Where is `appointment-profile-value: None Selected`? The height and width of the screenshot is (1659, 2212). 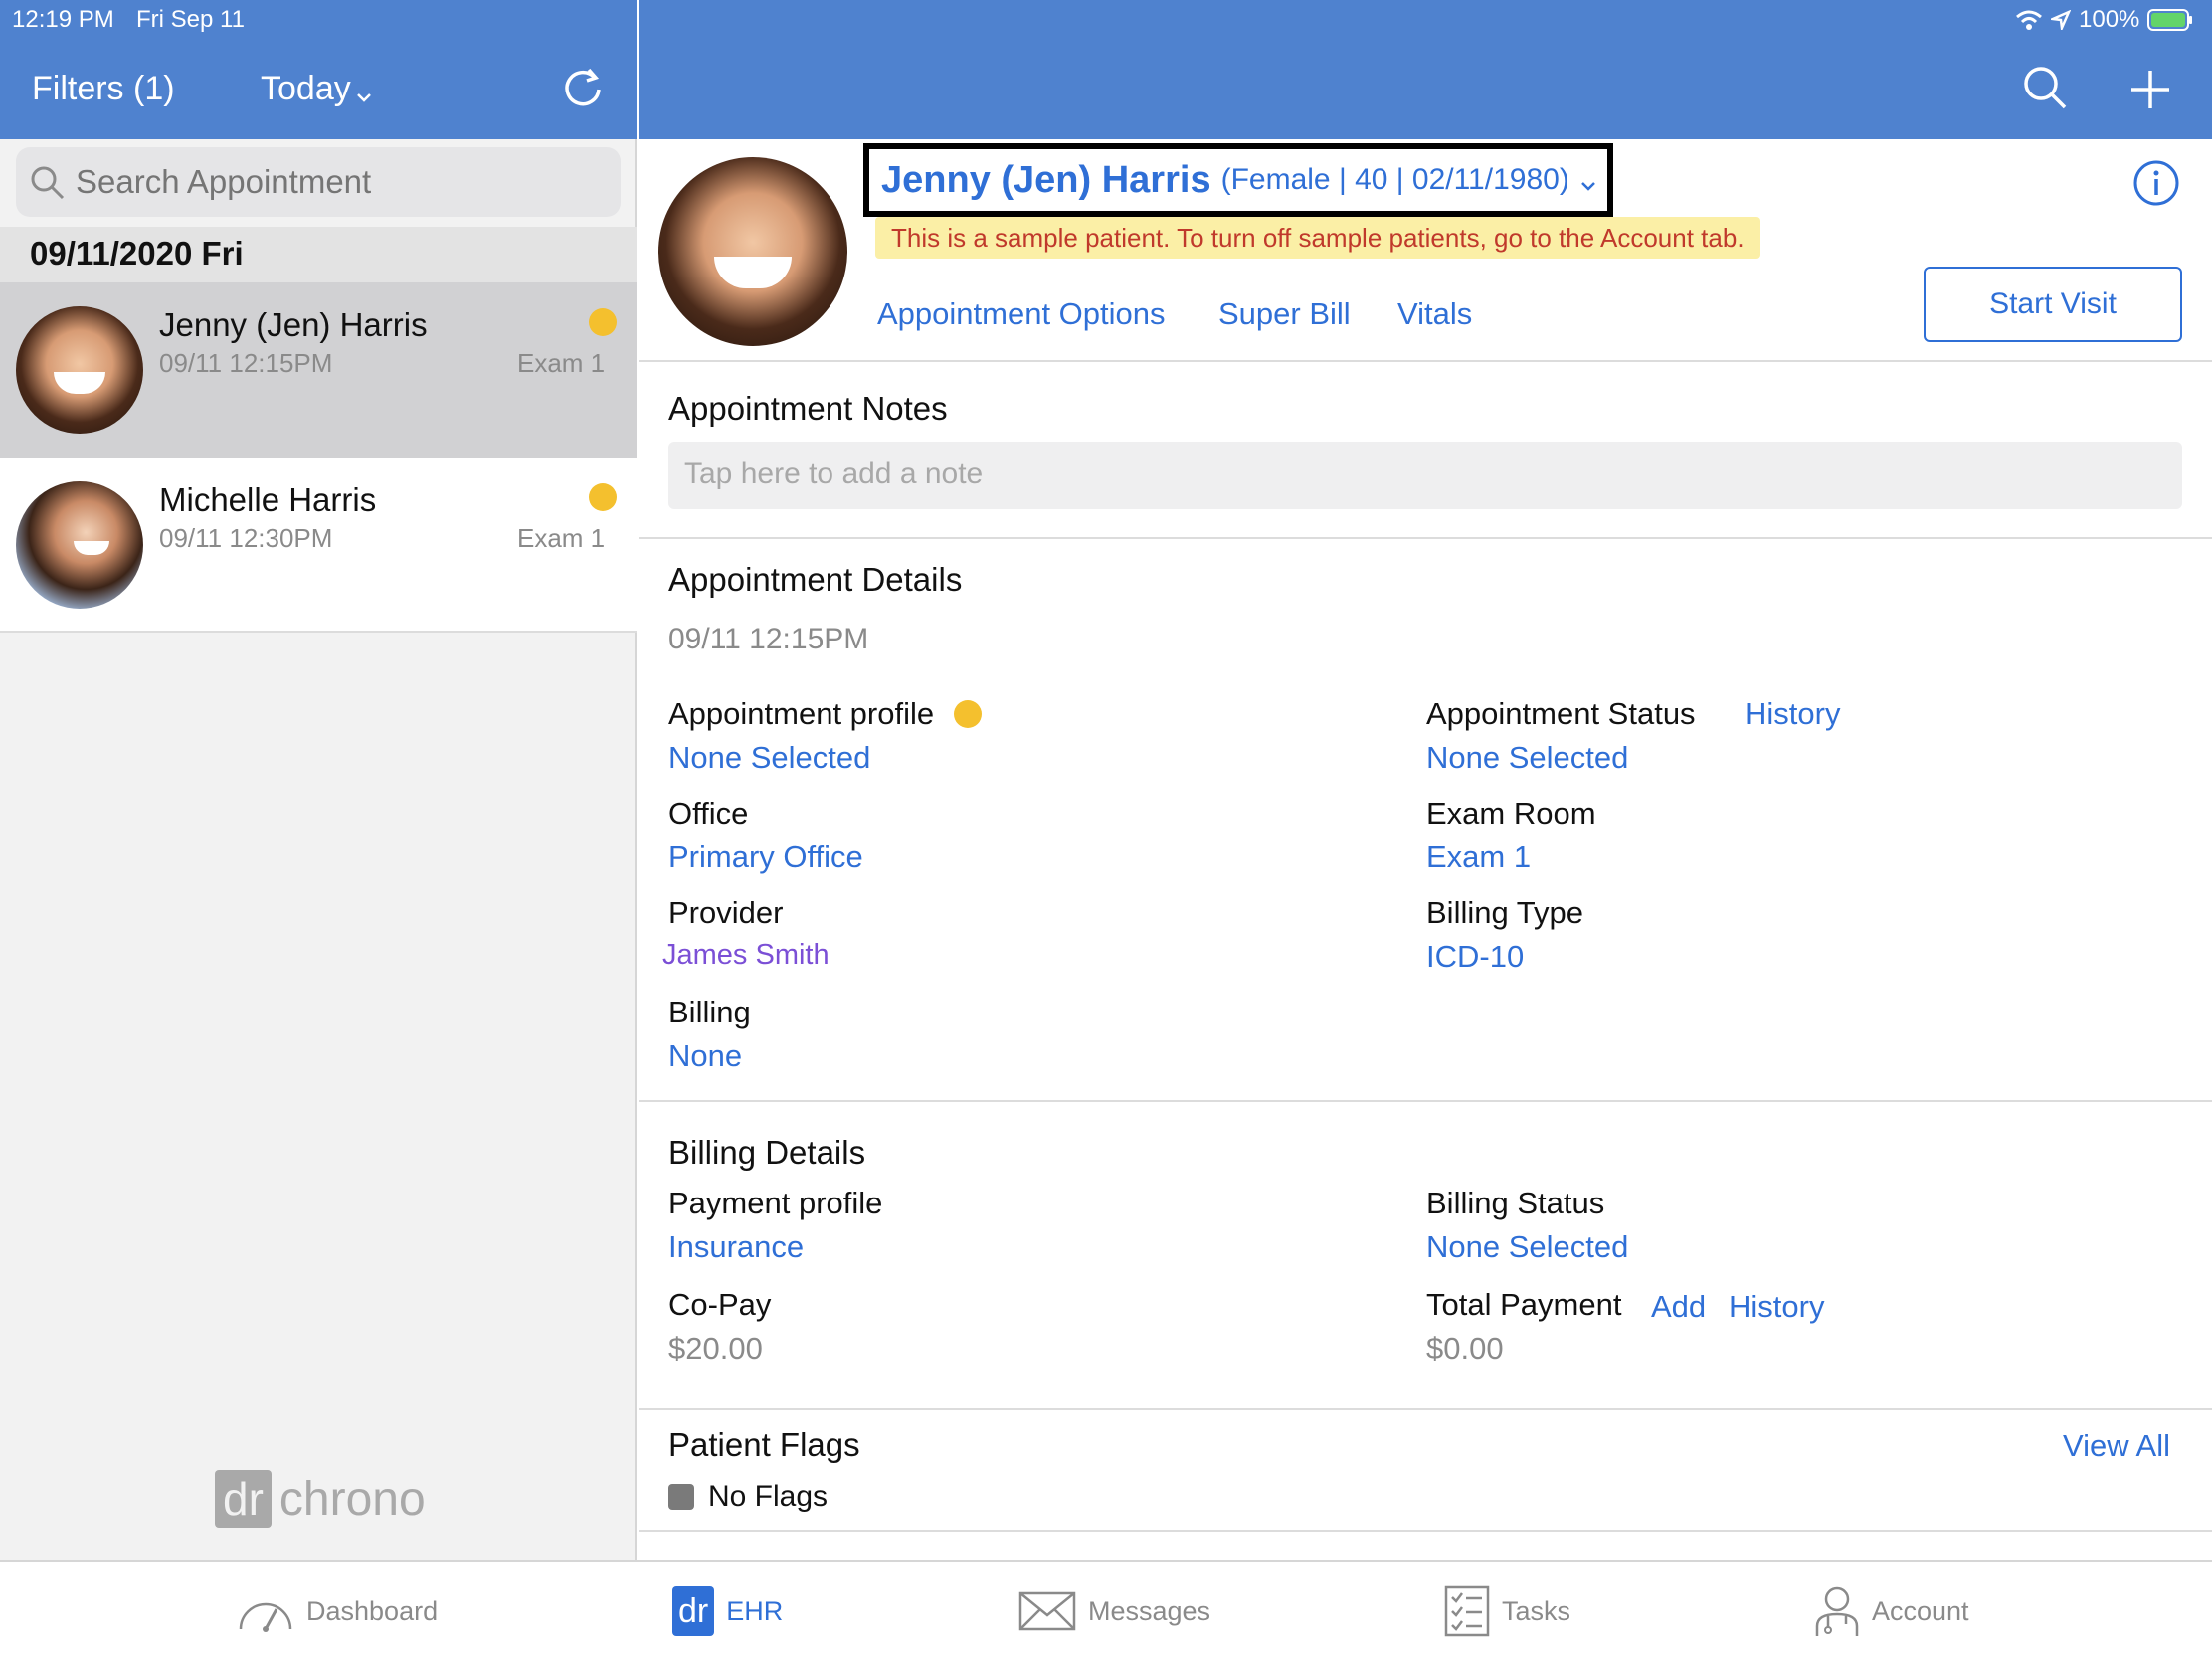 appointment-profile-value: None Selected is located at coordinates (769, 758).